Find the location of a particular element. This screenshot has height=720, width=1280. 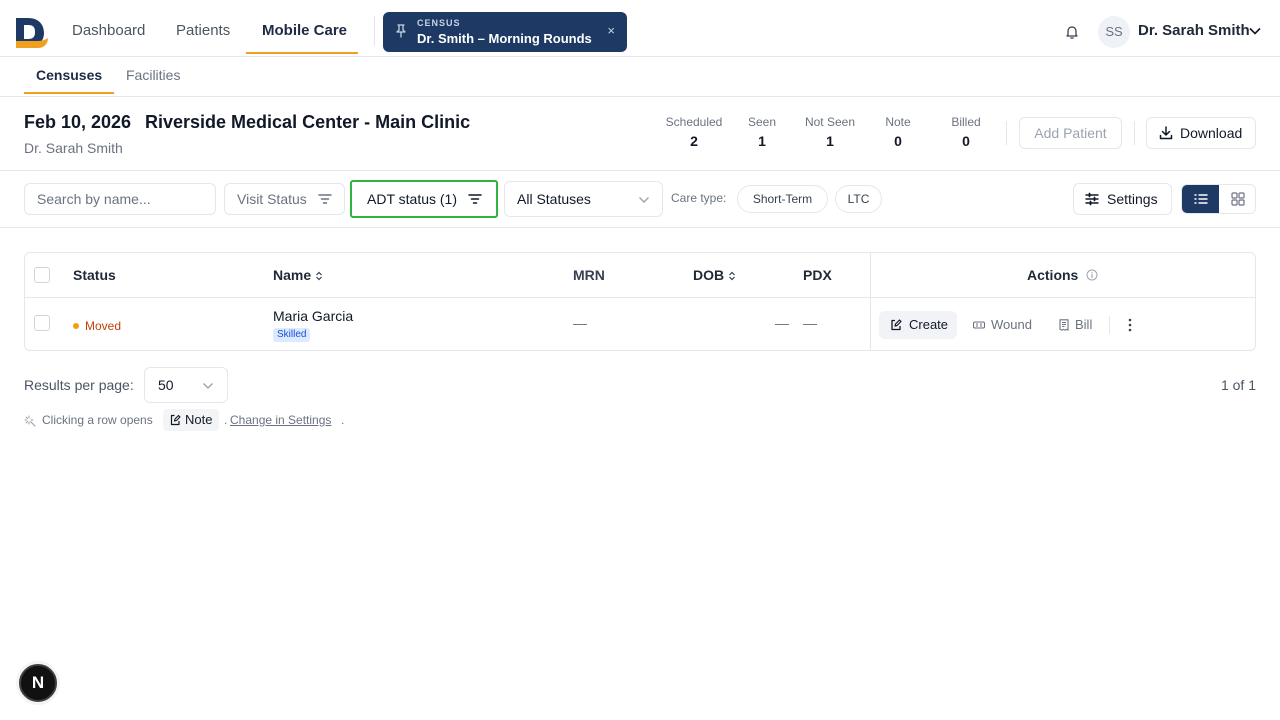

care-type-chip-short-term: Short-Term is located at coordinates (782, 199).